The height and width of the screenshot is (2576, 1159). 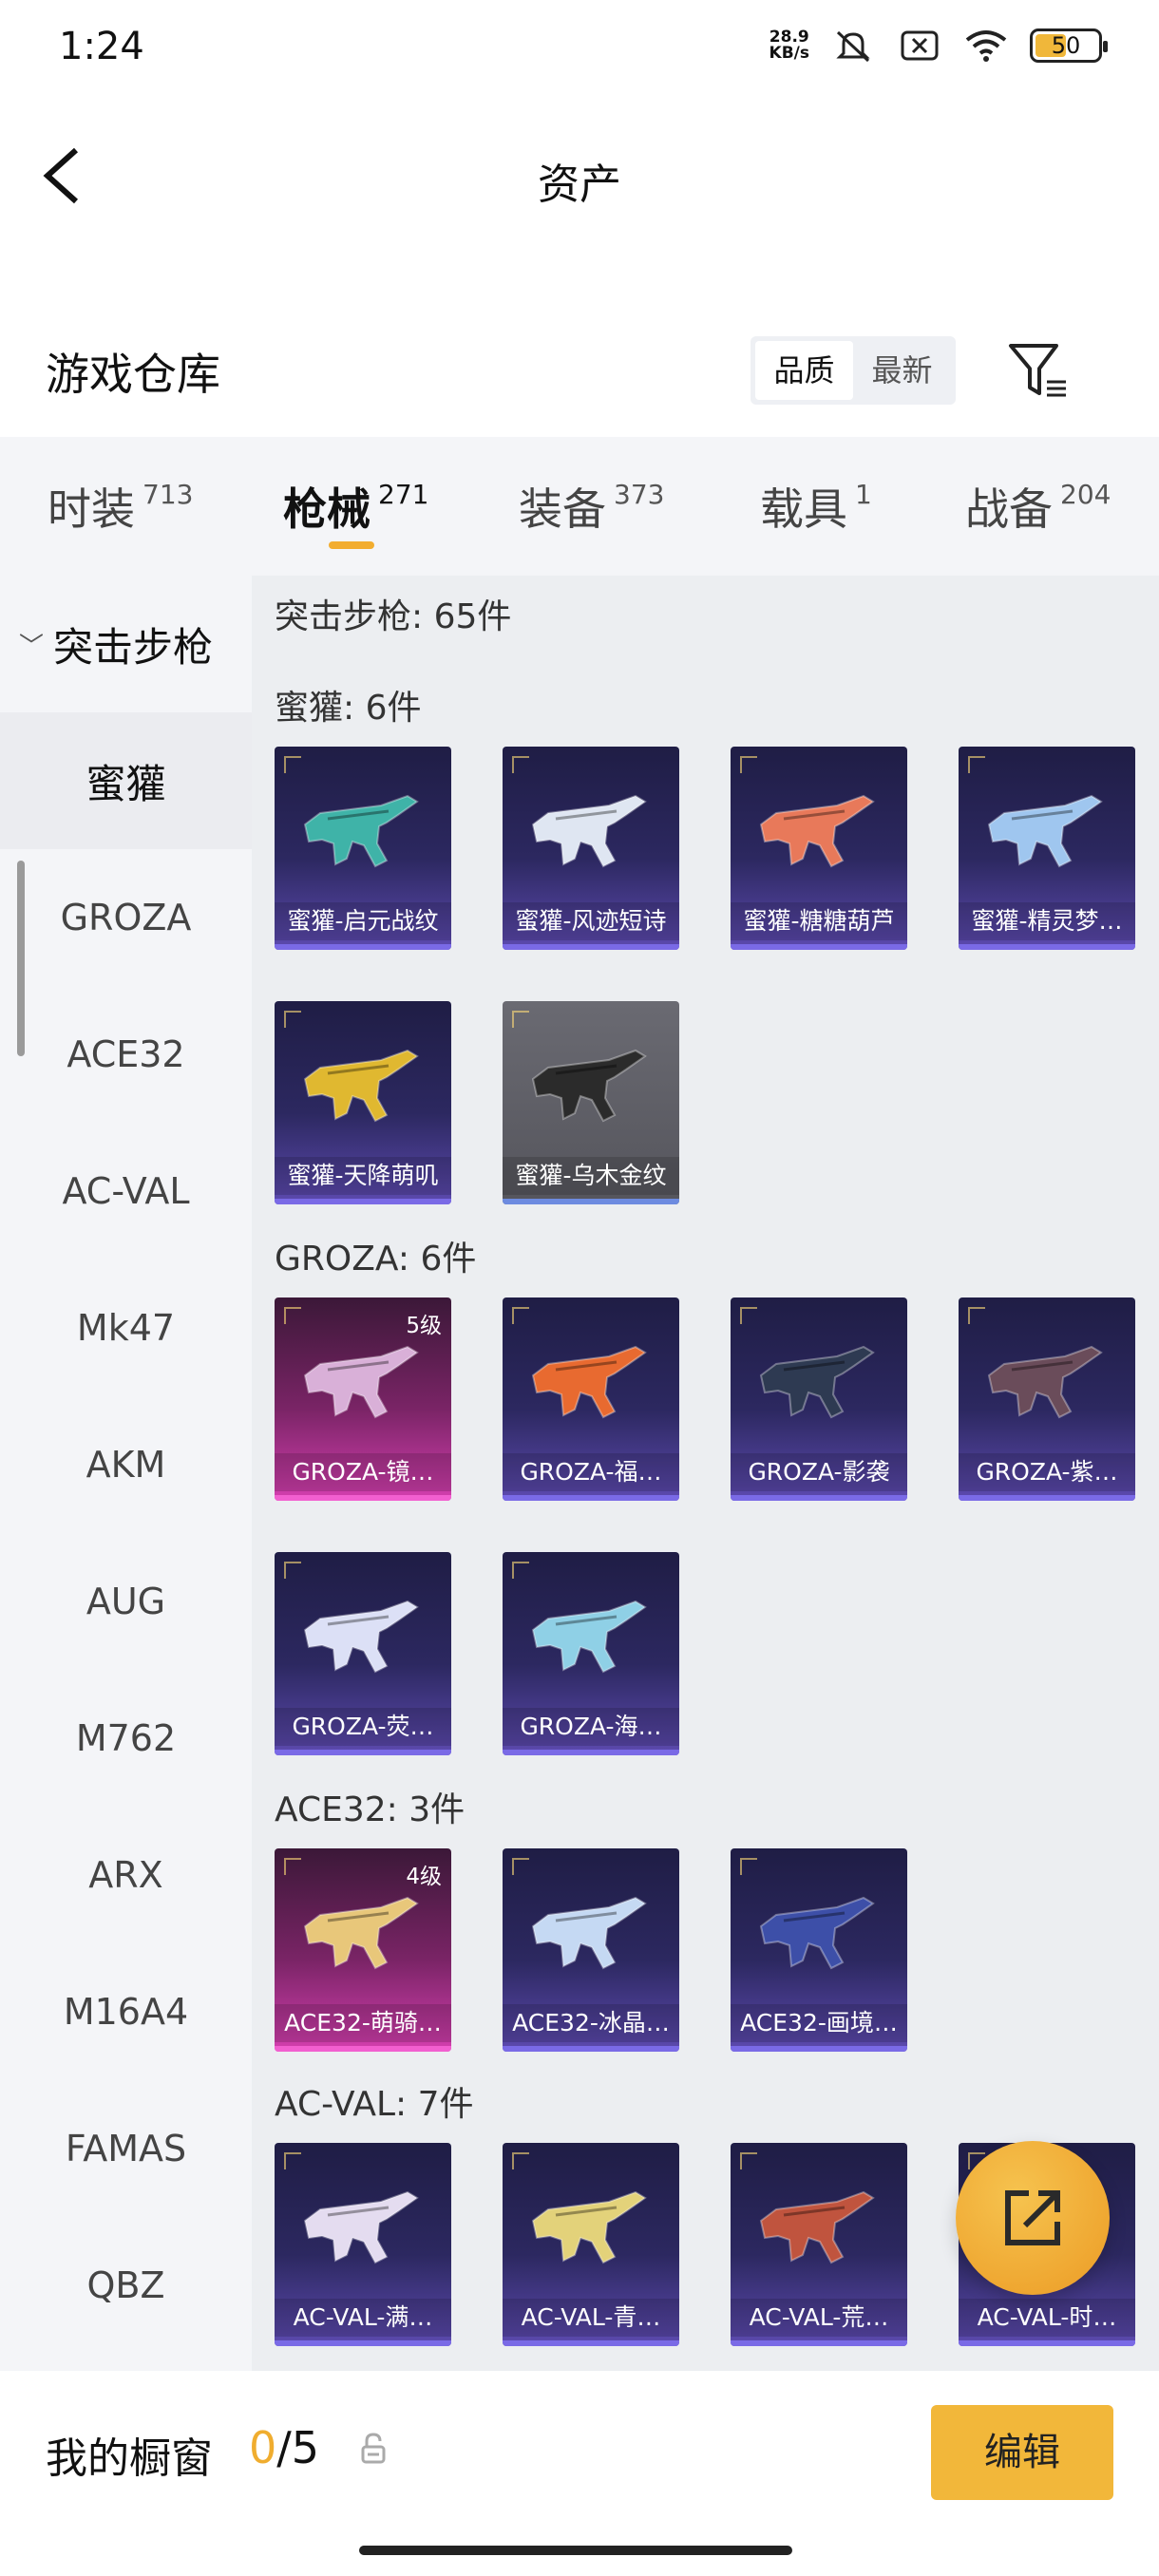 I want to click on tab-vehicles: 载具 1, so click(x=816, y=507).